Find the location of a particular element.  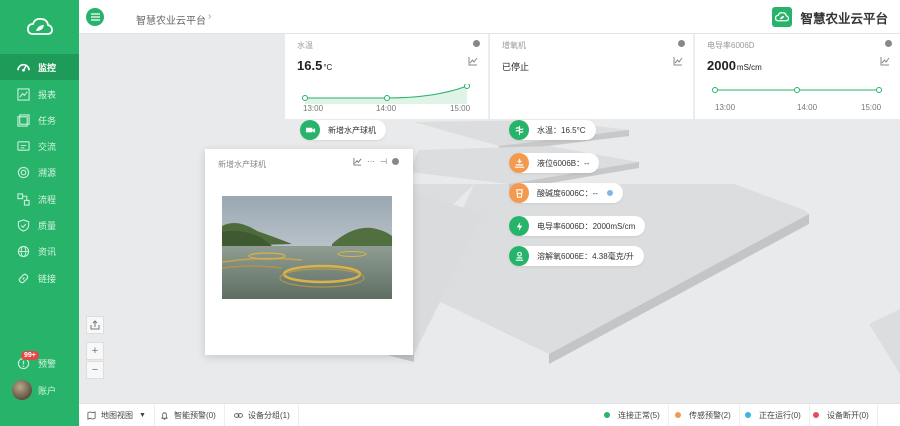

map-icon is located at coordinates (91, 415).